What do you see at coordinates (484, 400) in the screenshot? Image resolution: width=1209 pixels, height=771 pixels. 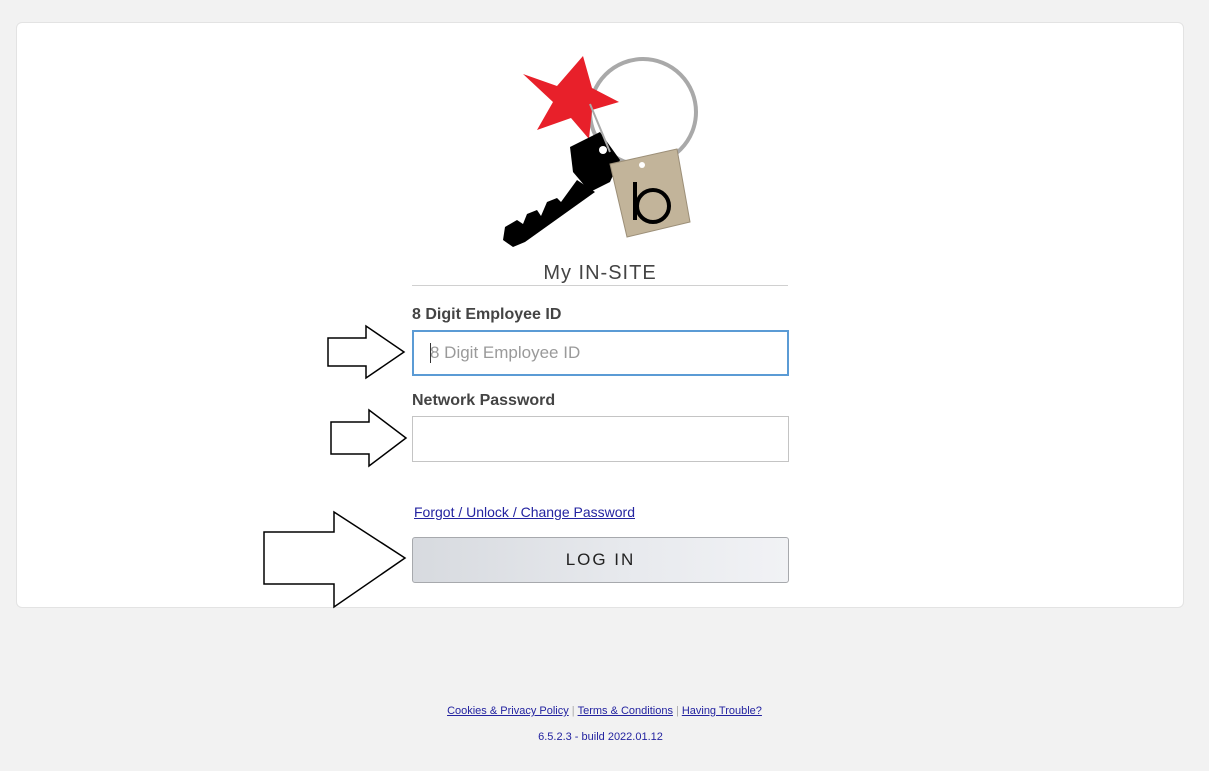 I see `password-label: Network Password` at bounding box center [484, 400].